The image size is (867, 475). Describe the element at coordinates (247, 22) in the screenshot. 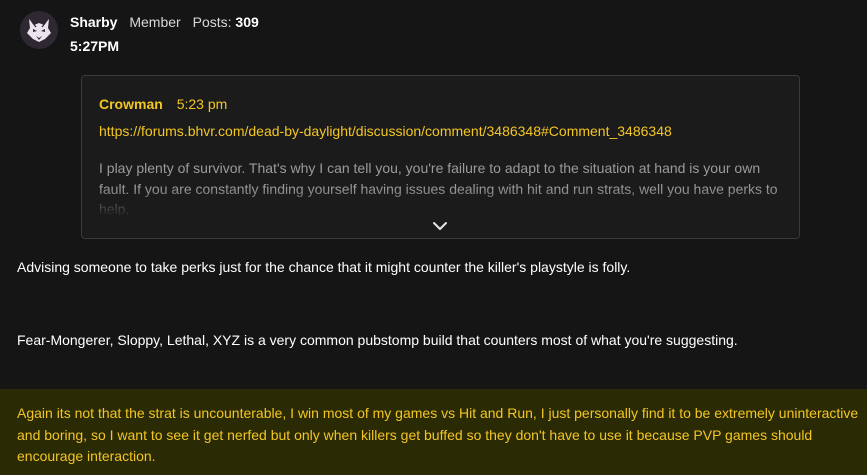

I see `posts-count: 309` at that location.